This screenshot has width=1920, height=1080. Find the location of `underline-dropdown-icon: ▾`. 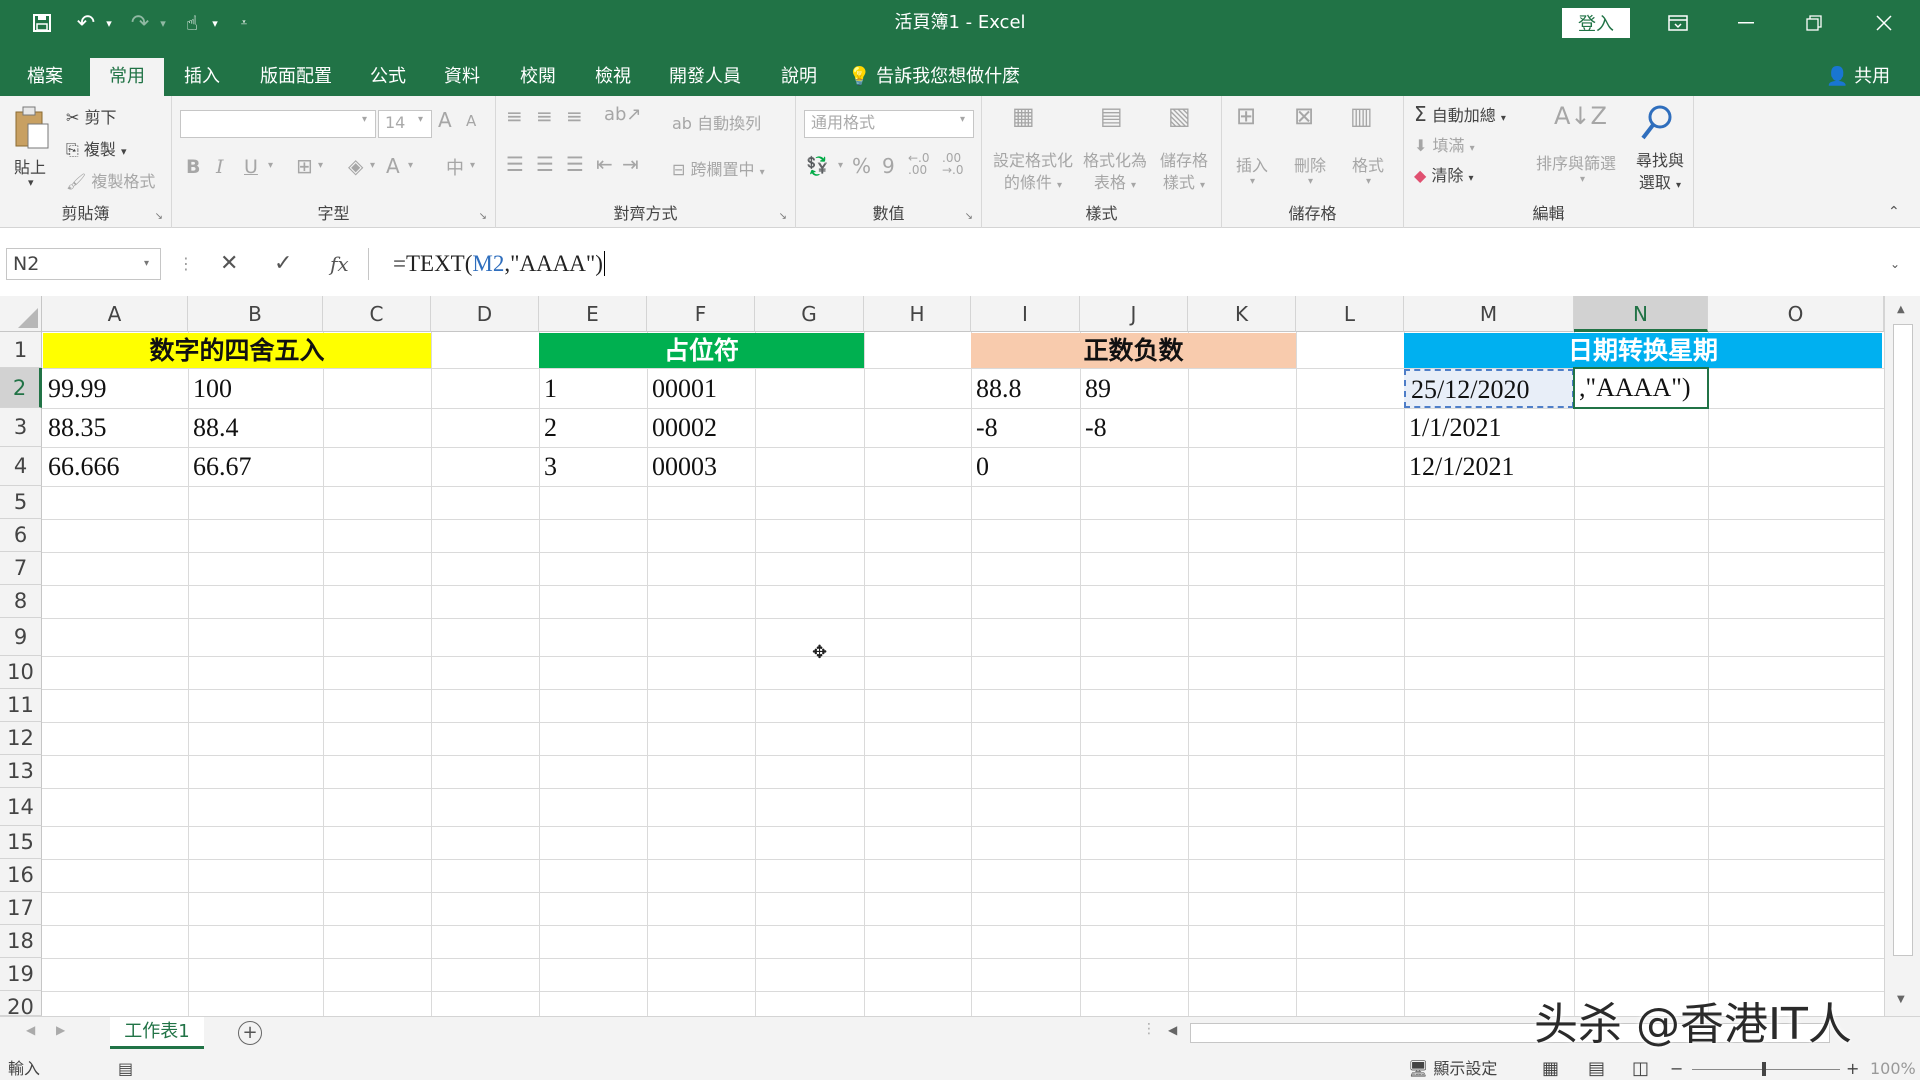

underline-dropdown-icon: ▾ is located at coordinates (270, 165).